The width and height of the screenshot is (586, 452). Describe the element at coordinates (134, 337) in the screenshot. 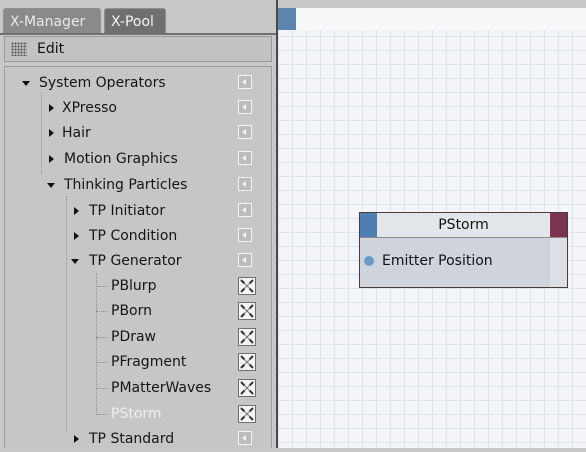

I see `tree-item-label: PDraw` at that location.